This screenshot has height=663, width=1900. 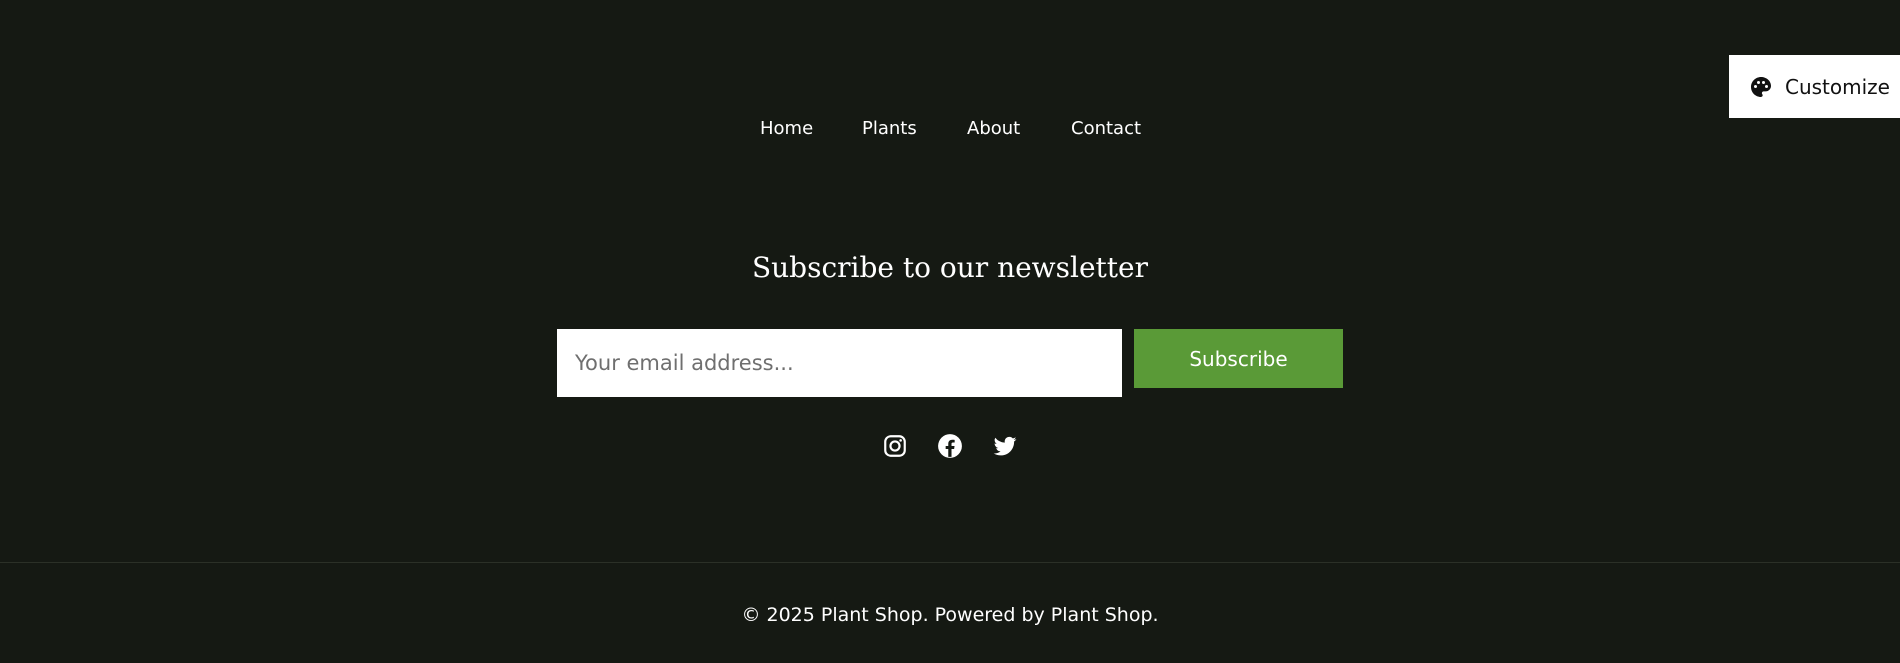 I want to click on newsletter-title: Subscribe to our newsletter, so click(x=950, y=267).